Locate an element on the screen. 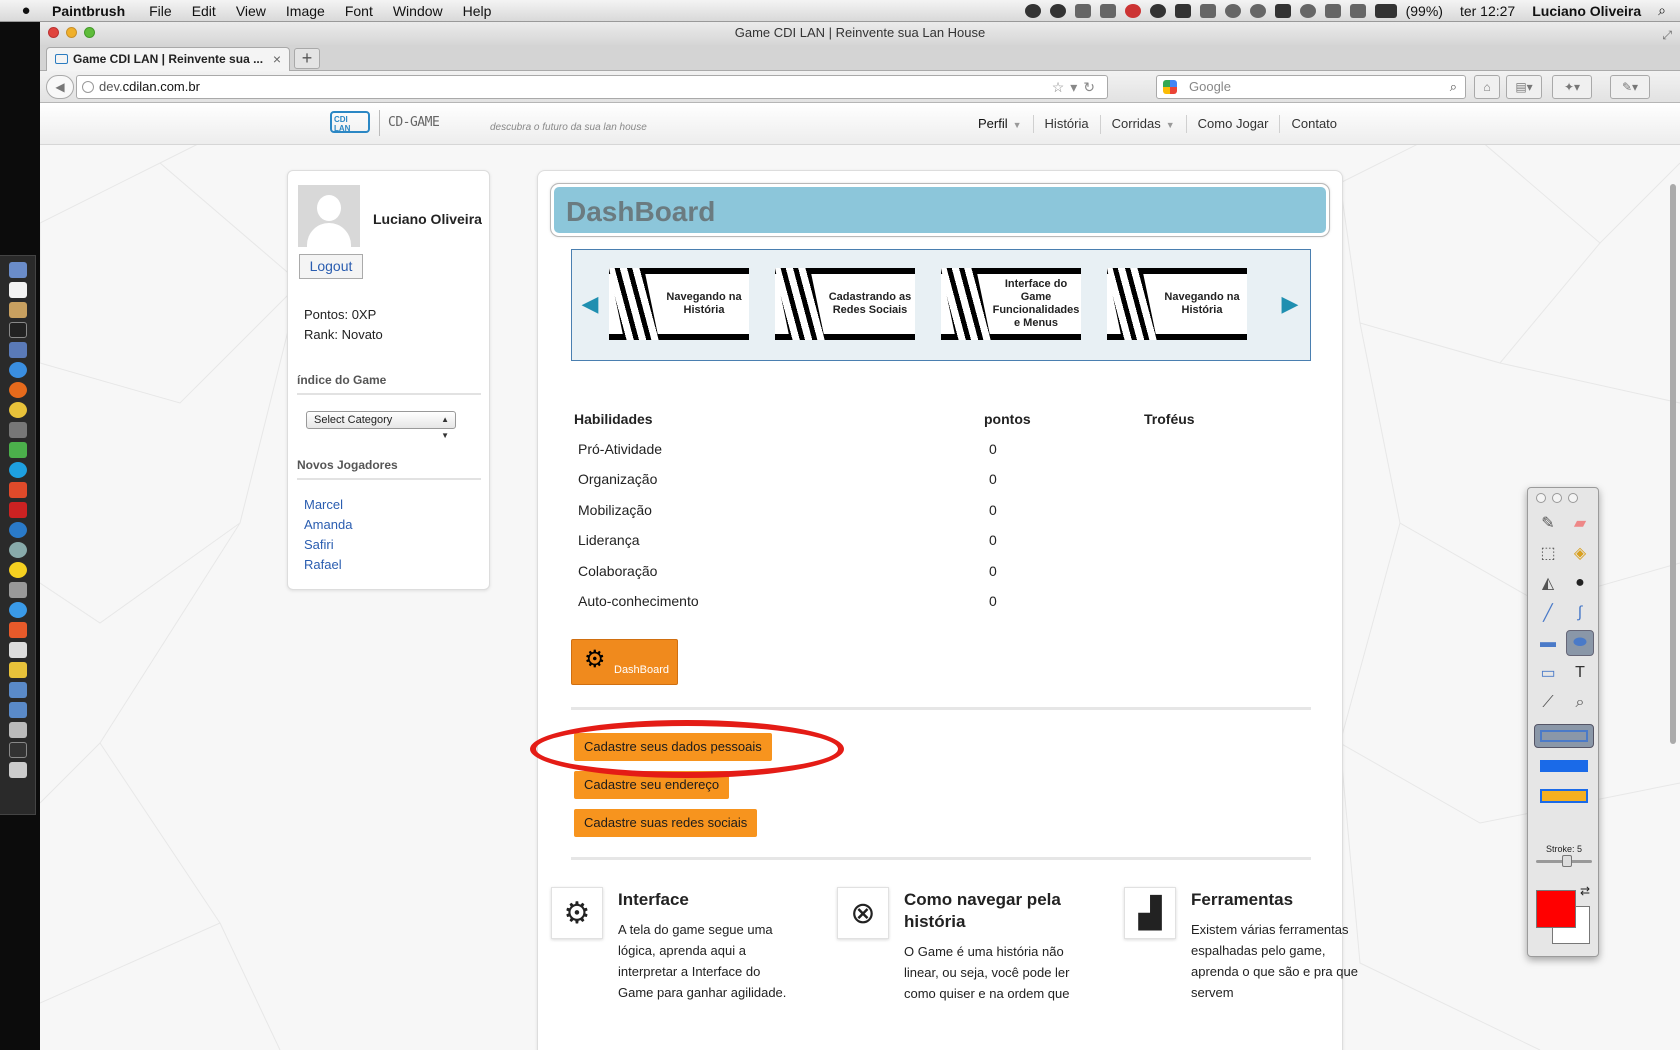 The height and width of the screenshot is (1050, 1680). nav-perfil: Perfil ▼ is located at coordinates (1000, 124).